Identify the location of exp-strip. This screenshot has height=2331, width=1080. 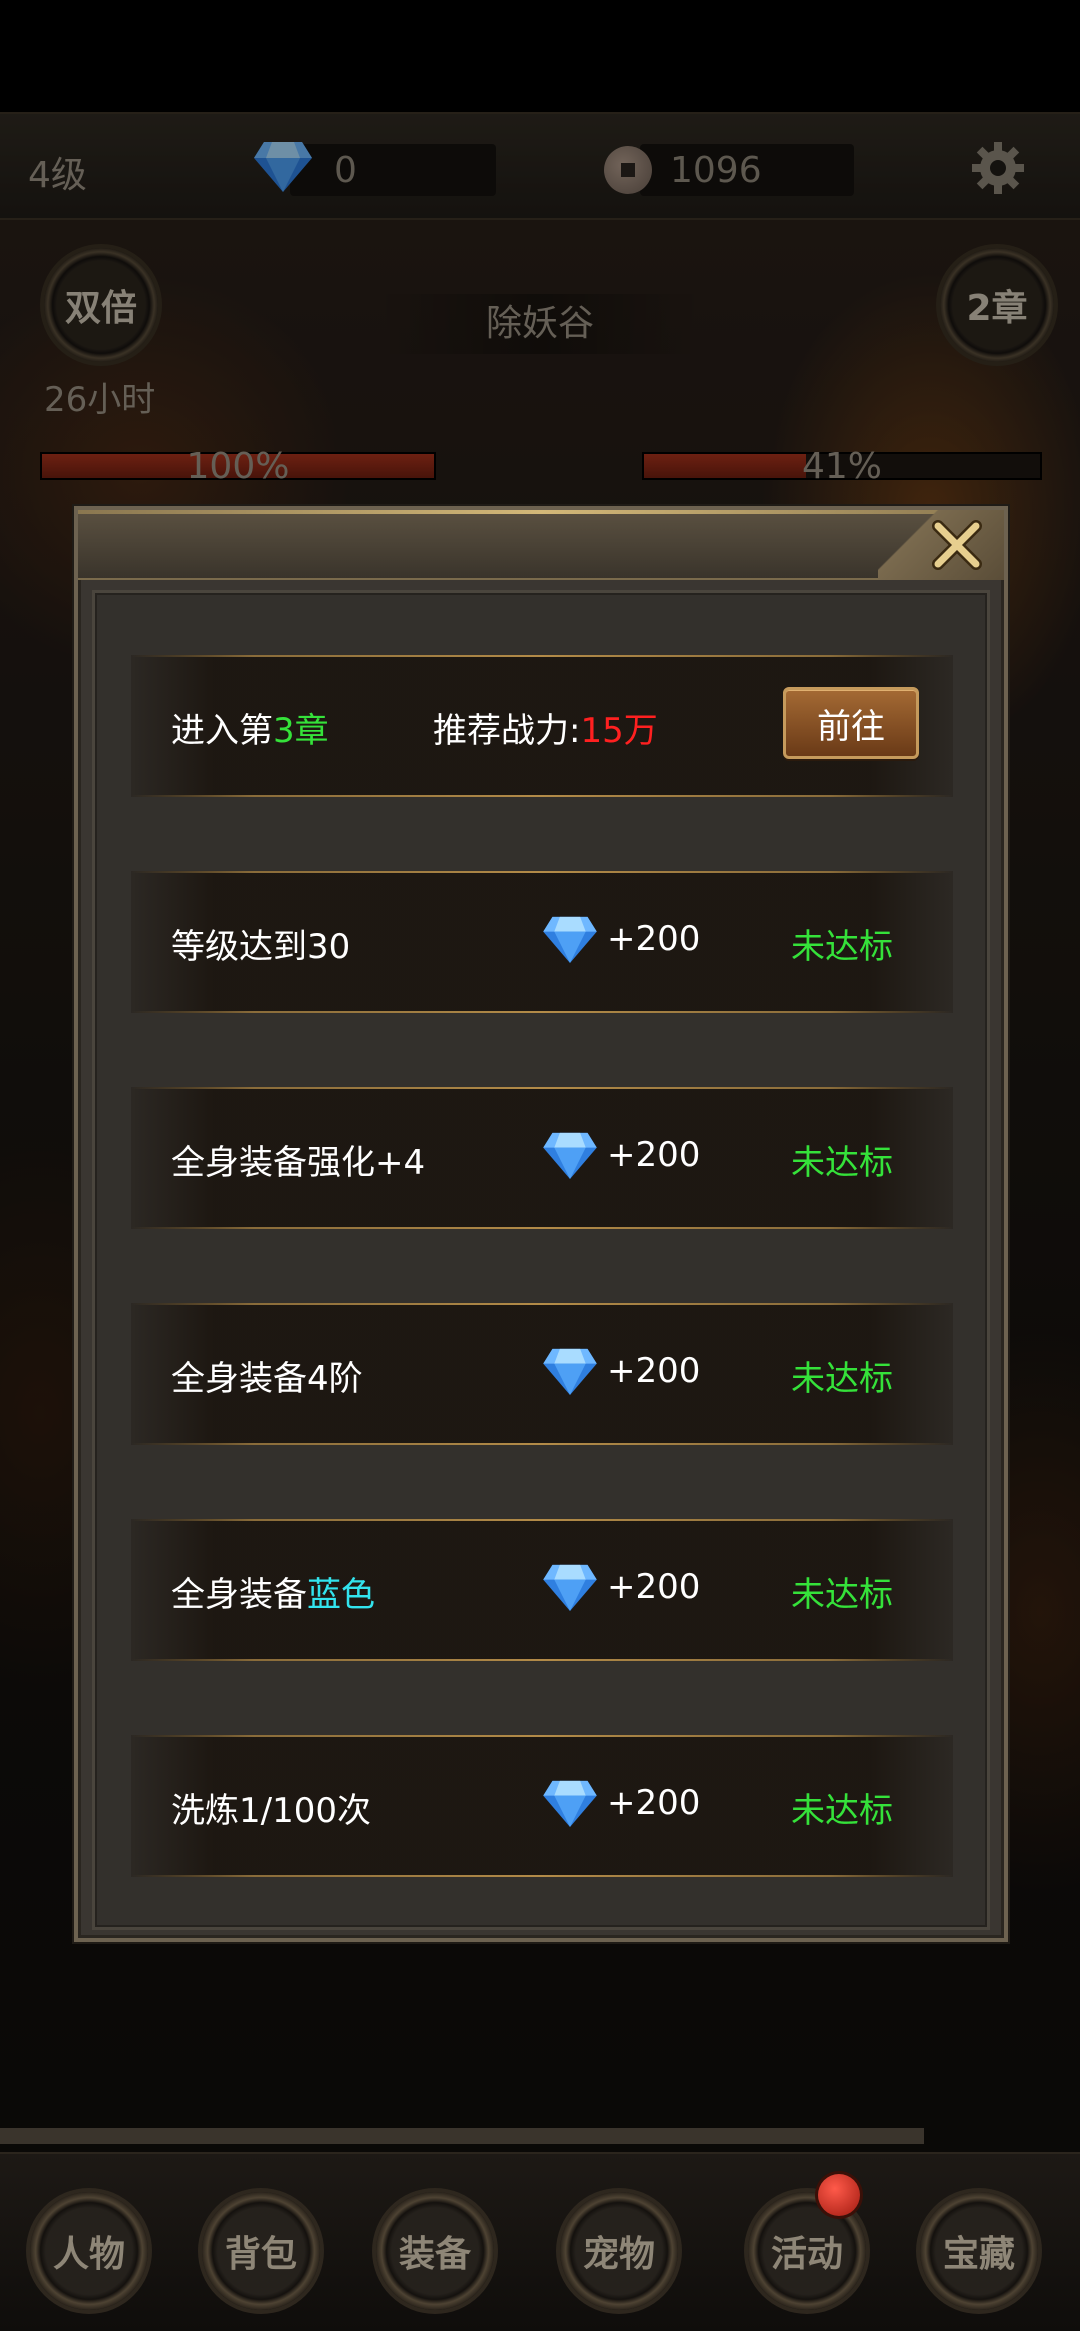
(462, 2136).